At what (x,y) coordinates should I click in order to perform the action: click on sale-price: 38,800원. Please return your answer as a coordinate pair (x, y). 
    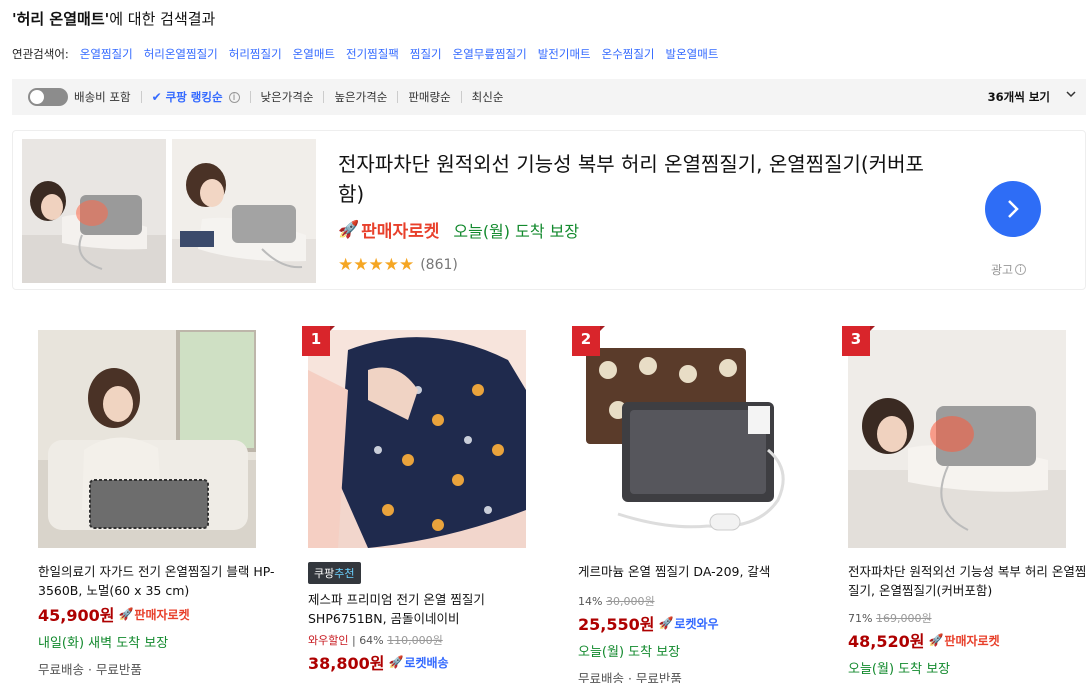
    Looking at the image, I should click on (346, 663).